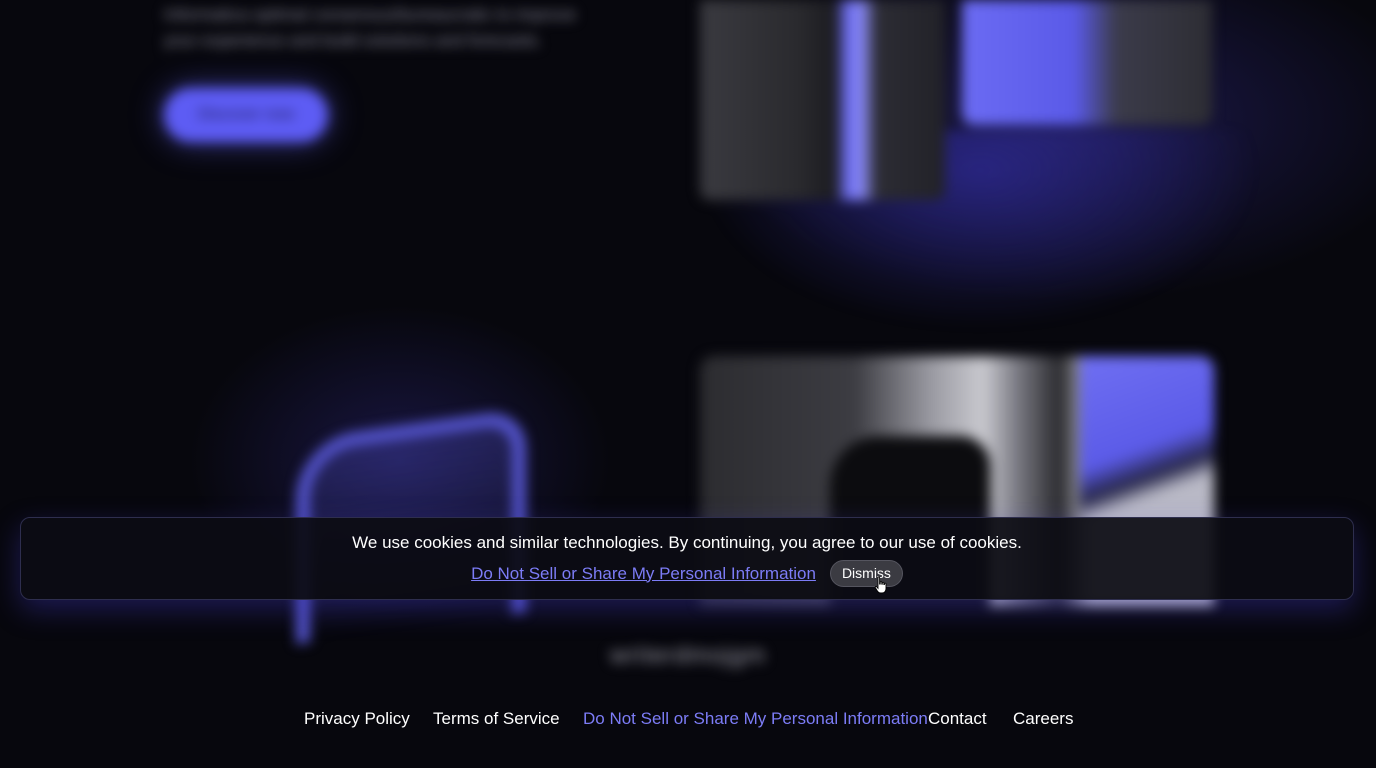 The height and width of the screenshot is (768, 1376). Describe the element at coordinates (822, 100) in the screenshot. I see `image-panel-left` at that location.